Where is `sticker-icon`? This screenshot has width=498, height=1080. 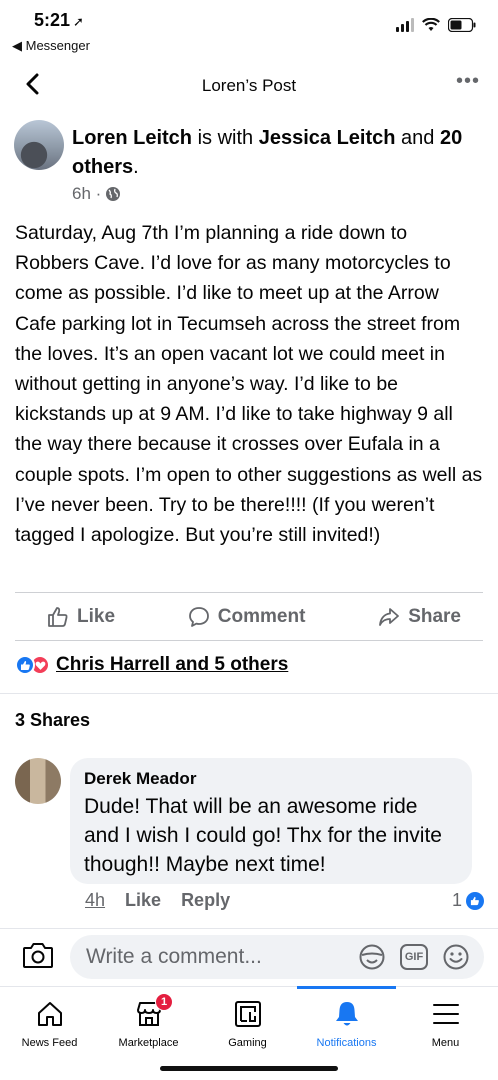
sticker-icon is located at coordinates (372, 957).